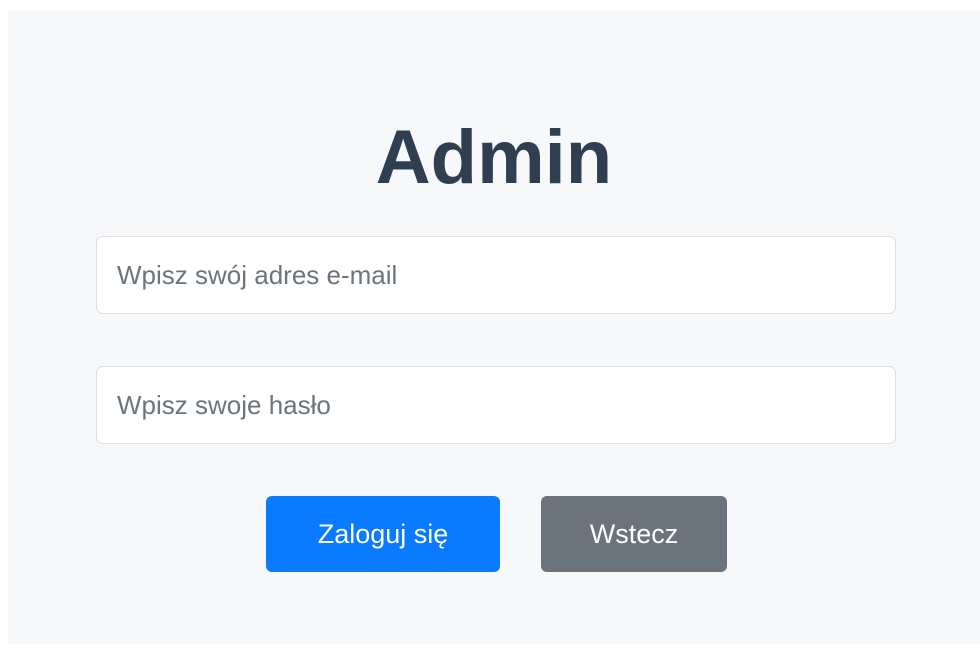  Describe the element at coordinates (634, 534) in the screenshot. I see `back-button: Wstecz` at that location.